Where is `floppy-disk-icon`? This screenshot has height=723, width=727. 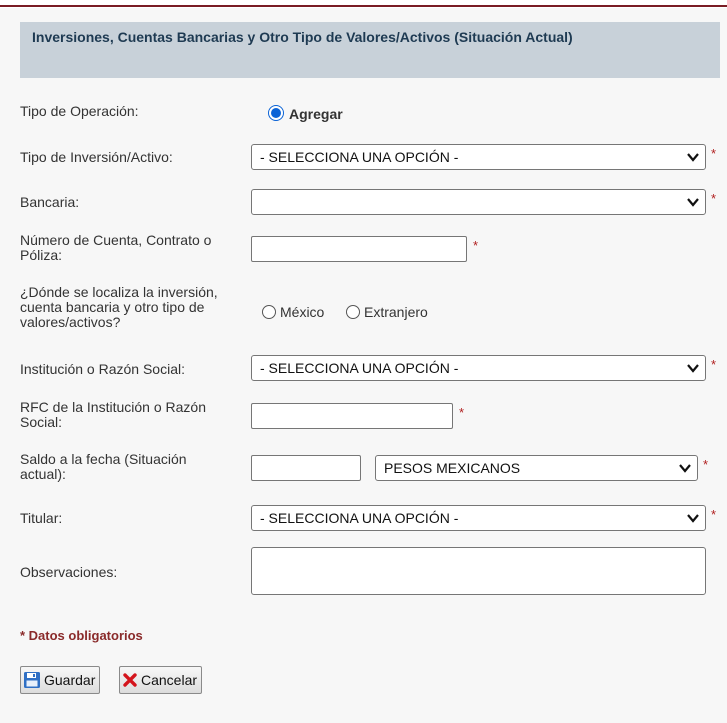 floppy-disk-icon is located at coordinates (32, 680).